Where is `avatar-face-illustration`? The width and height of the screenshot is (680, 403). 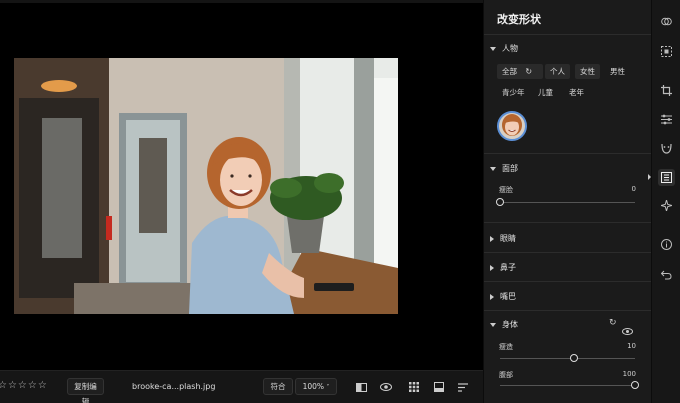
avatar-face-illustration is located at coordinates (512, 125).